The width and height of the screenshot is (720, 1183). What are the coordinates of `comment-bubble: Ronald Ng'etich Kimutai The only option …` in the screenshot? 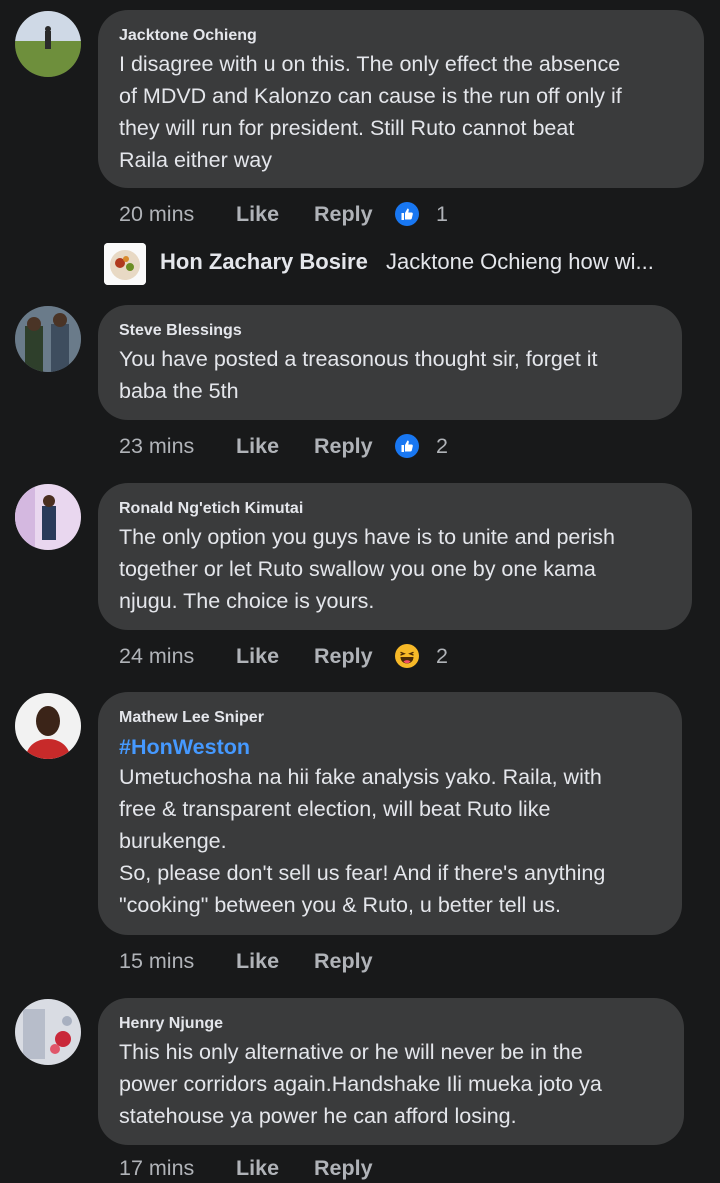 It's located at (395, 556).